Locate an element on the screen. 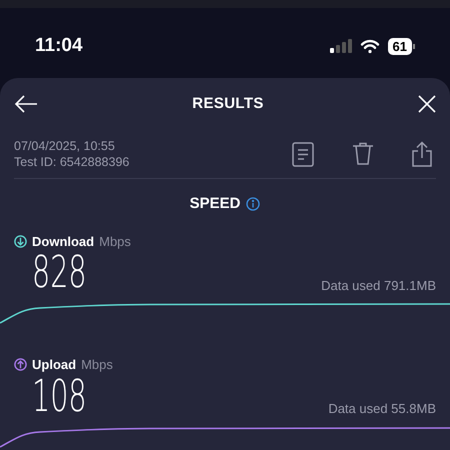 This screenshot has height=450, width=450. status-time: 11:04 is located at coordinates (59, 46).